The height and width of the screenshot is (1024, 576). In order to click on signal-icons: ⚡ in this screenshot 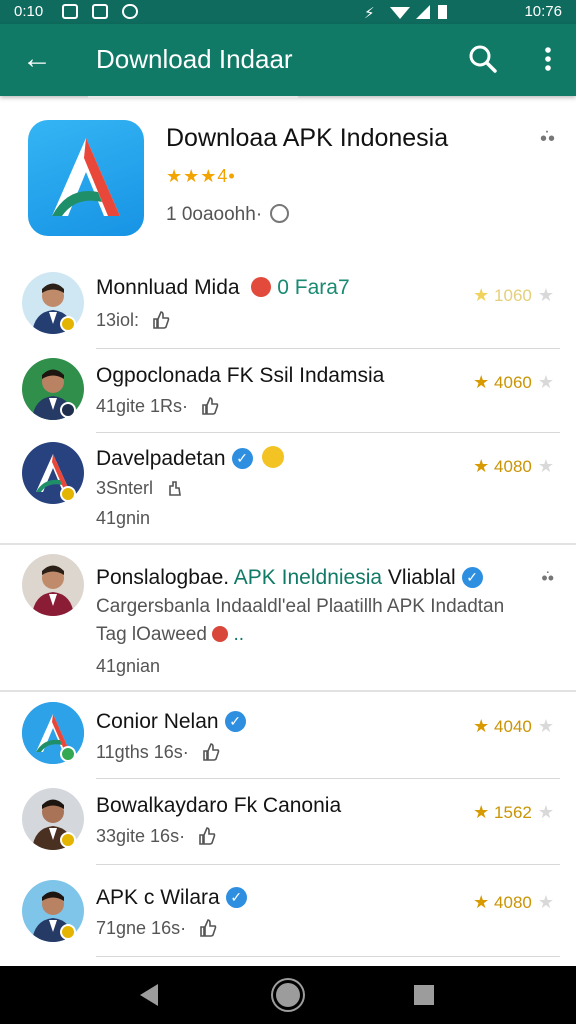, I will do `click(409, 14)`.